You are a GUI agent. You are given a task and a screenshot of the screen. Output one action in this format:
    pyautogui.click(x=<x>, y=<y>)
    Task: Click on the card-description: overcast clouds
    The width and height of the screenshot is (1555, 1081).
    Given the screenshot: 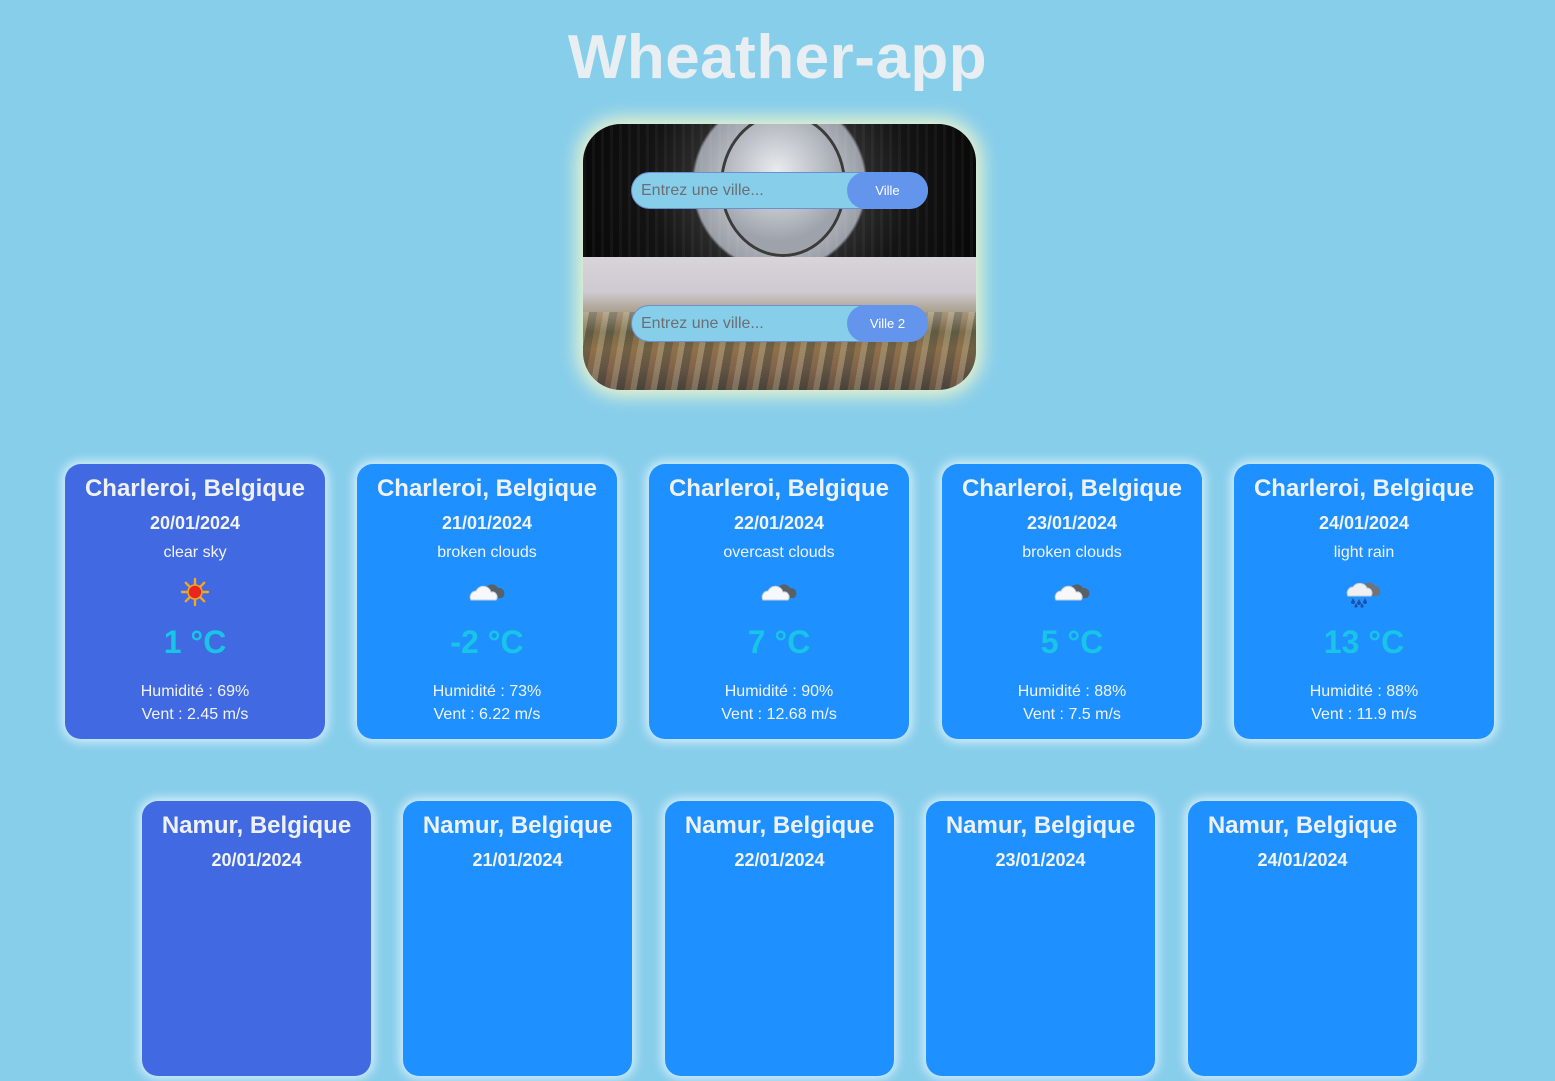 What is the action you would take?
    pyautogui.click(x=779, y=552)
    